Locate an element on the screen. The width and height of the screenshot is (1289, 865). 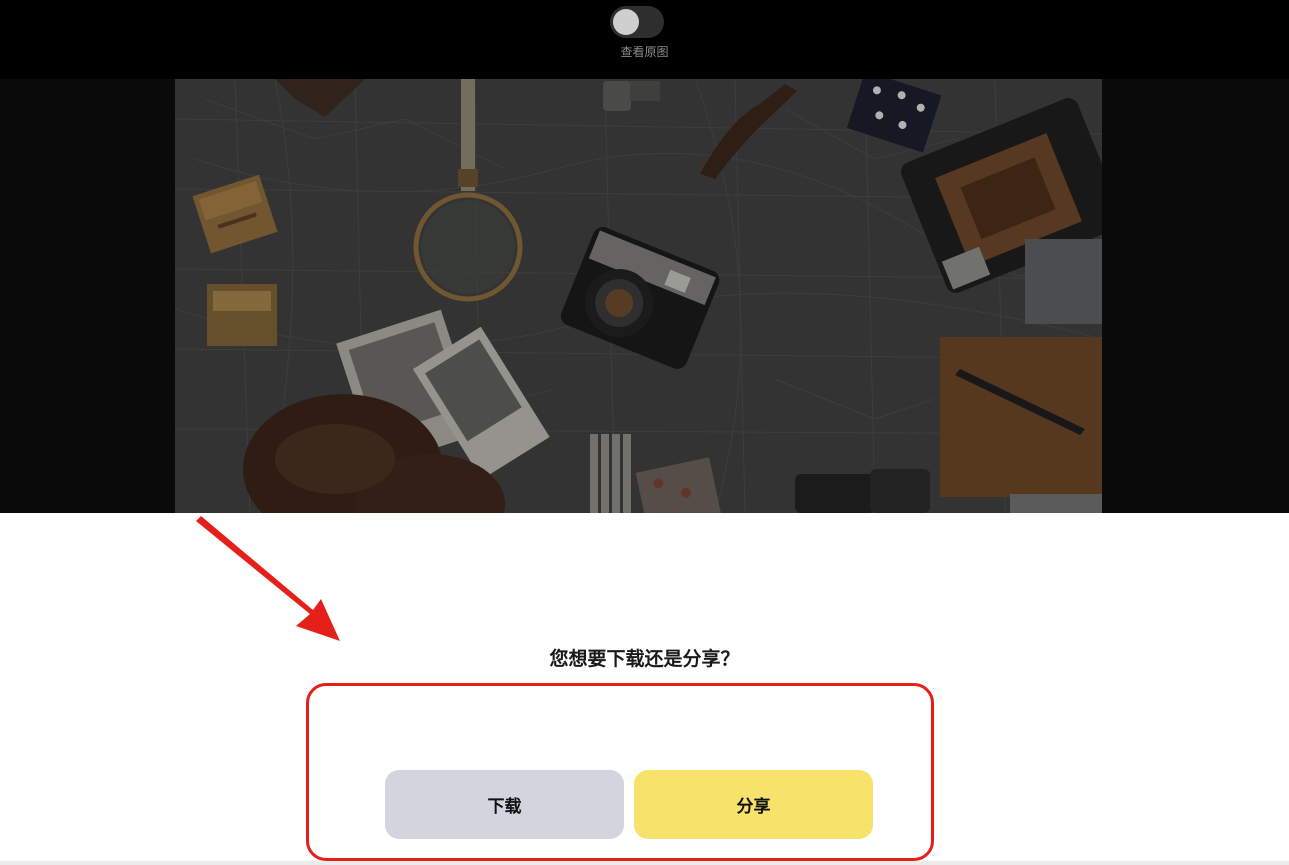
view-original-label: 查看原图 is located at coordinates (644, 52).